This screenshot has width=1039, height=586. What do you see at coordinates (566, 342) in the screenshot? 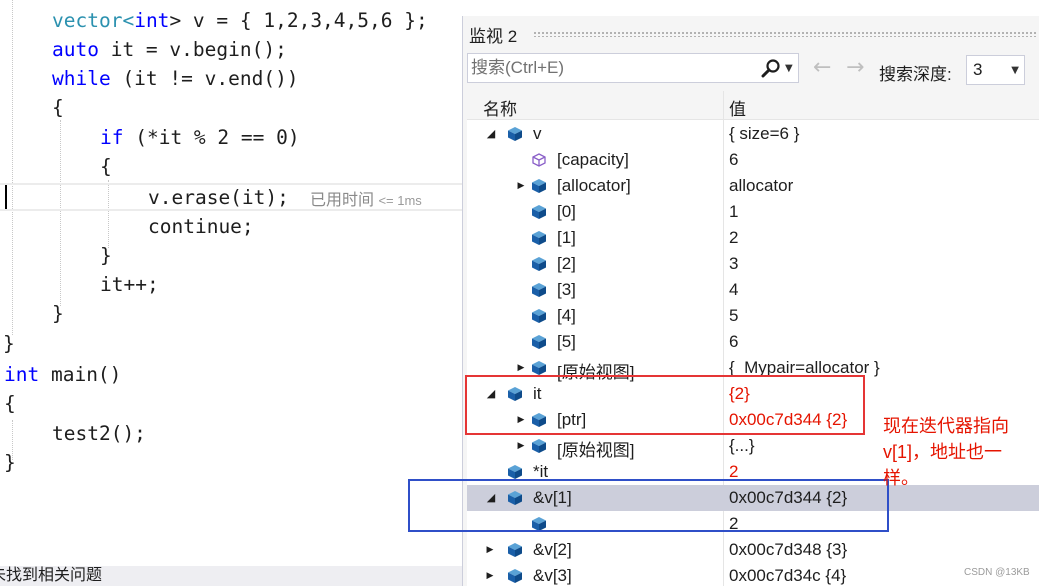
I see `watch-item-name: [5]` at bounding box center [566, 342].